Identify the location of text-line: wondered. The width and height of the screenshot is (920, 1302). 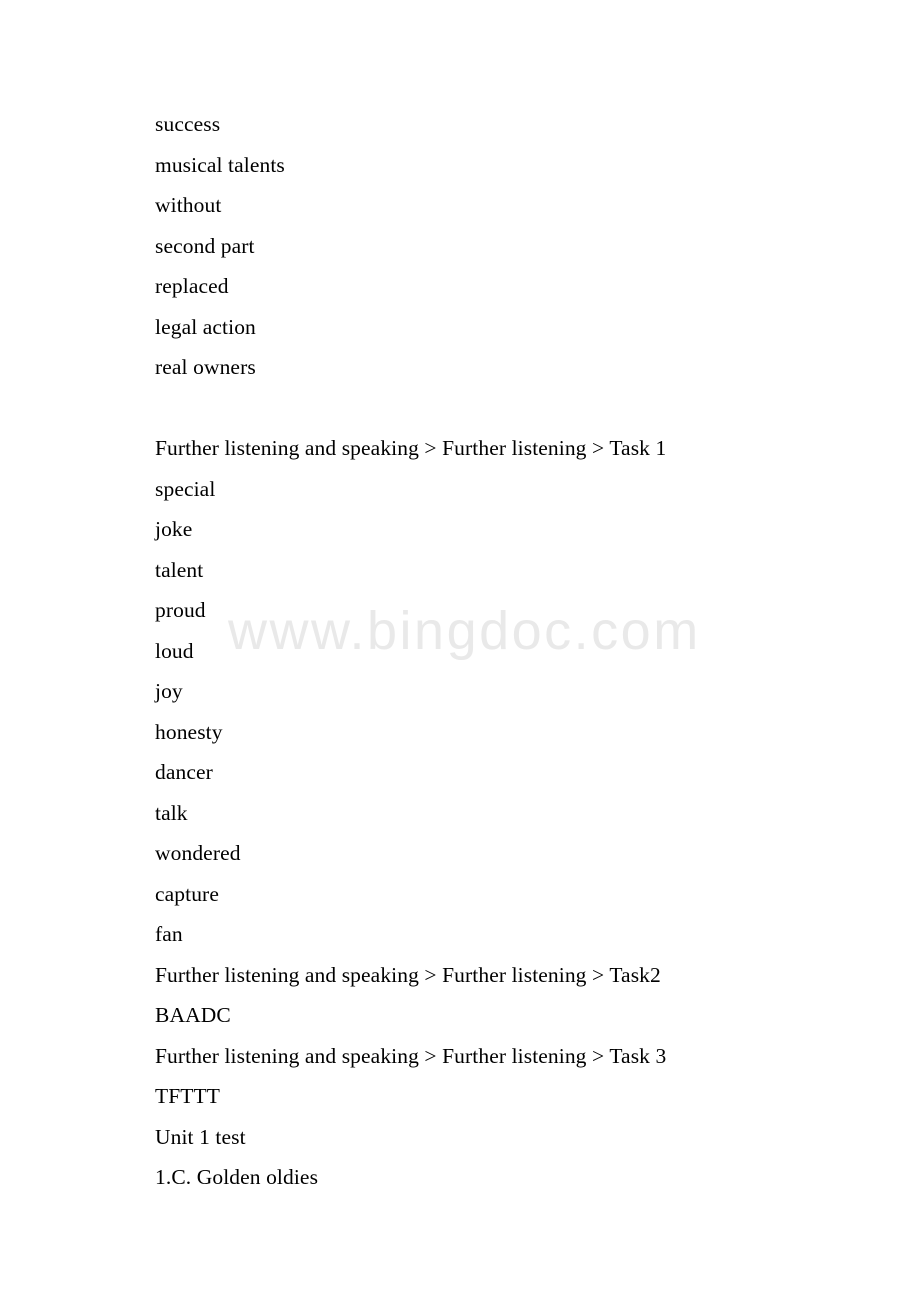
(198, 853).